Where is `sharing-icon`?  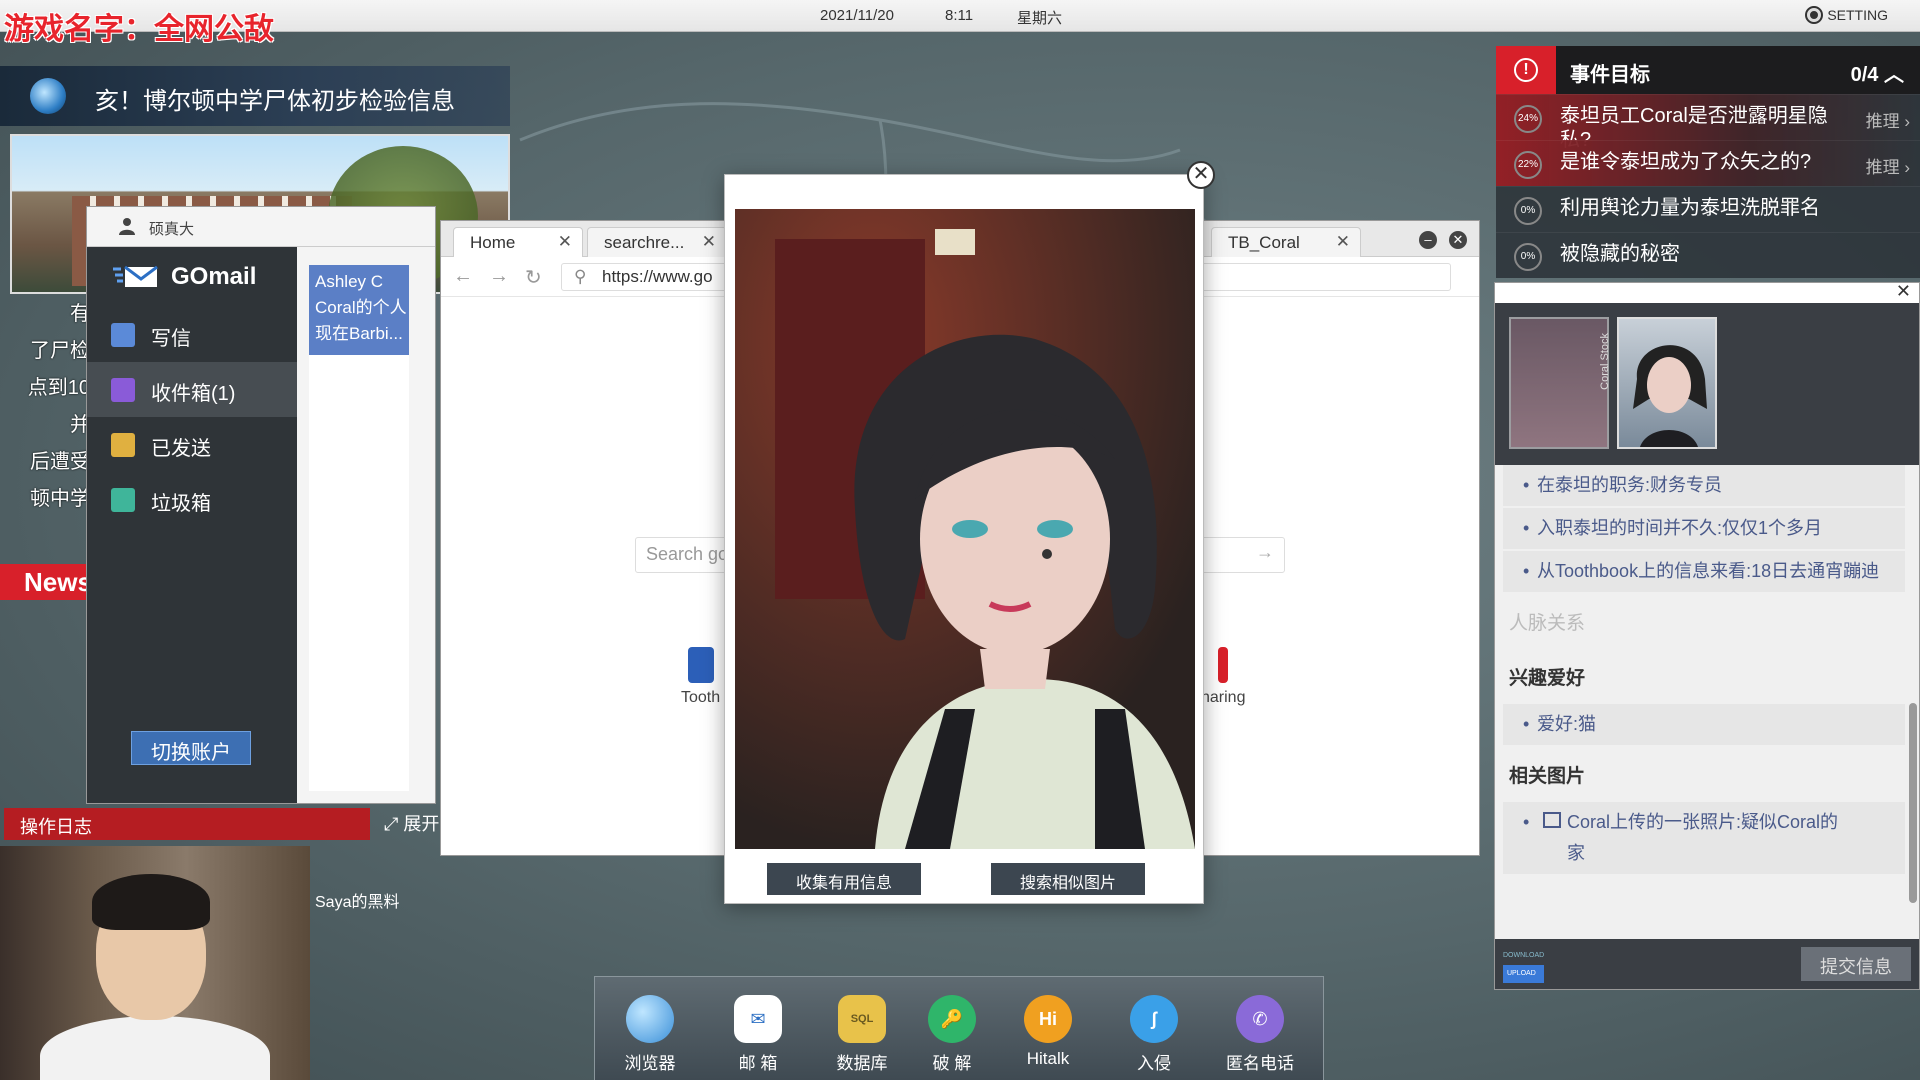
sharing-icon is located at coordinates (1223, 665).